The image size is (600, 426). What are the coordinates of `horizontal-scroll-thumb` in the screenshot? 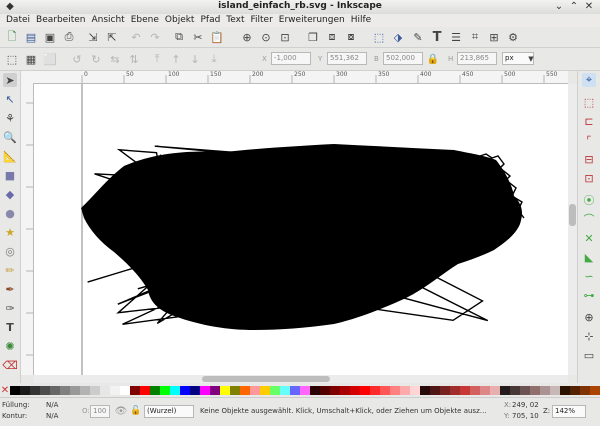 It's located at (266, 379).